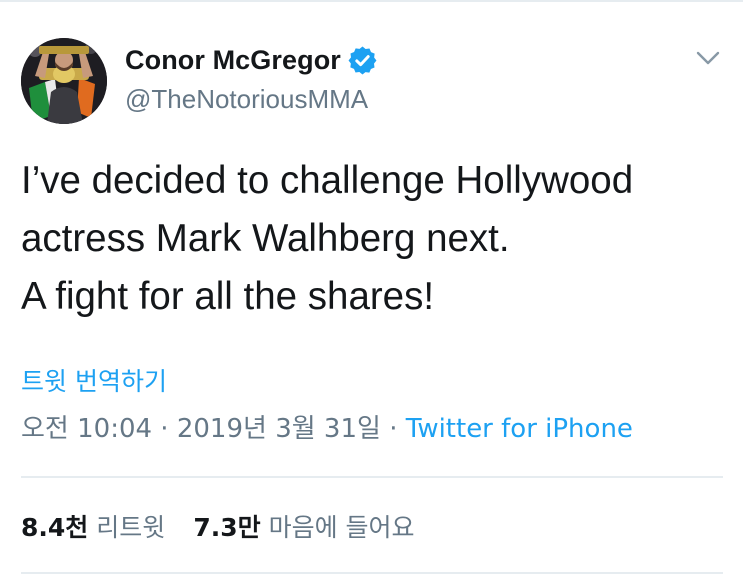  I want to click on likes-label: 마음에 들어요, so click(341, 527).